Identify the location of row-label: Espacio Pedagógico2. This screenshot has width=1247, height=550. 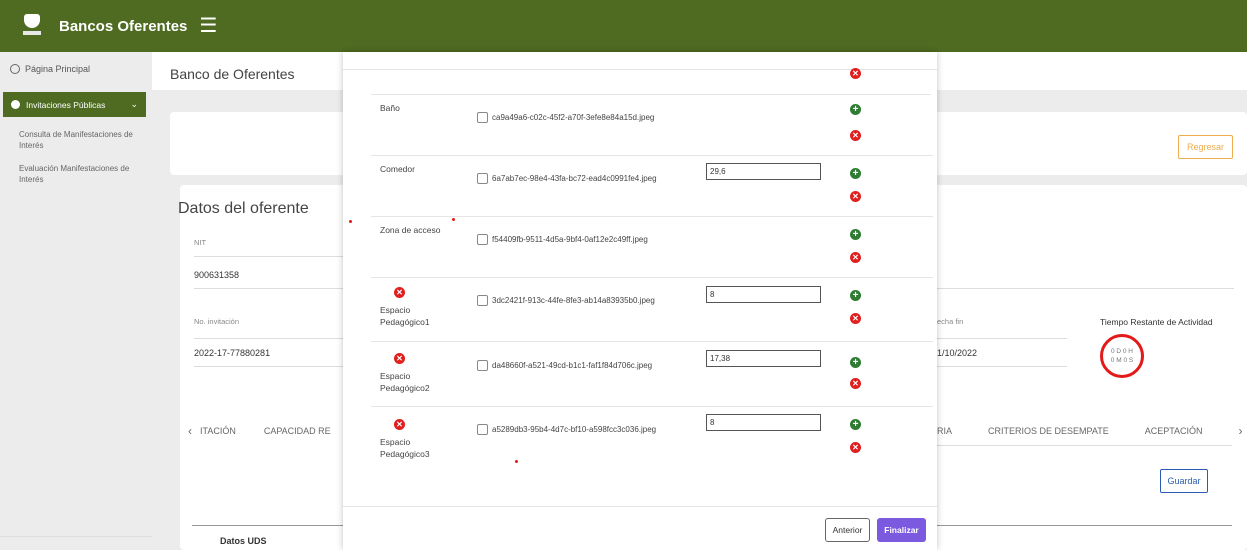
(405, 382).